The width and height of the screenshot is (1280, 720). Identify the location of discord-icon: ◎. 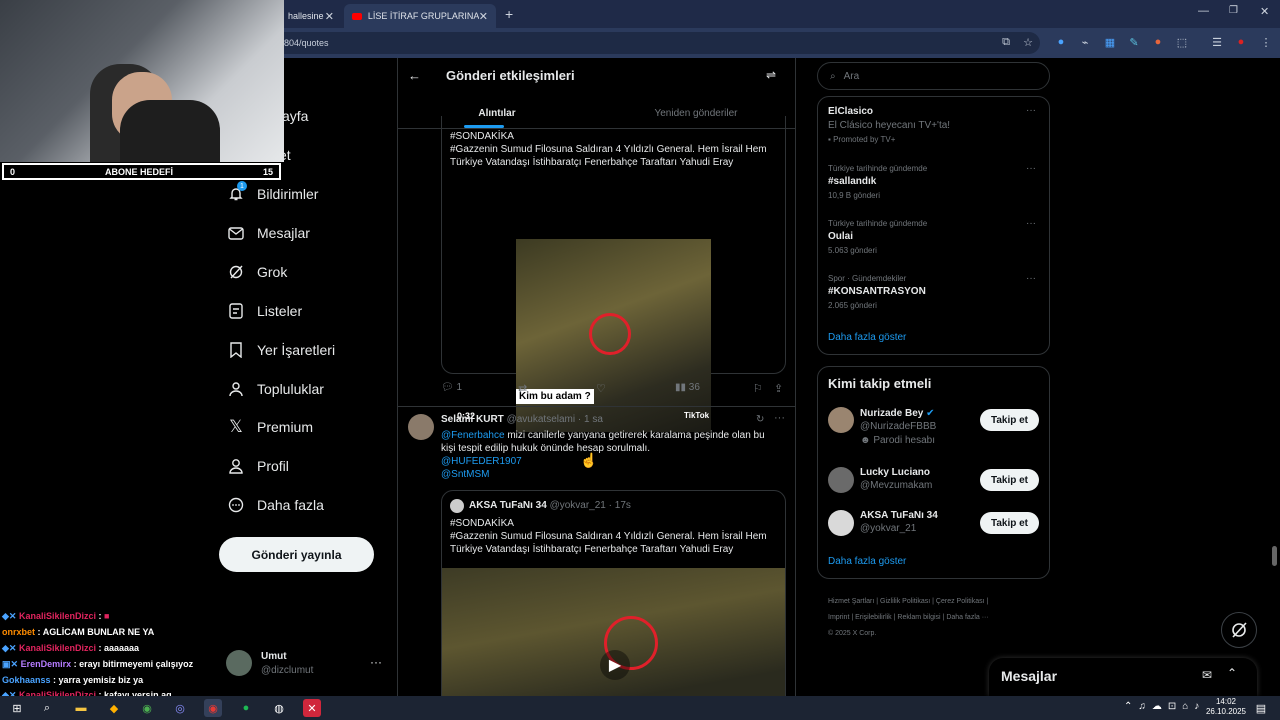
(180, 708).